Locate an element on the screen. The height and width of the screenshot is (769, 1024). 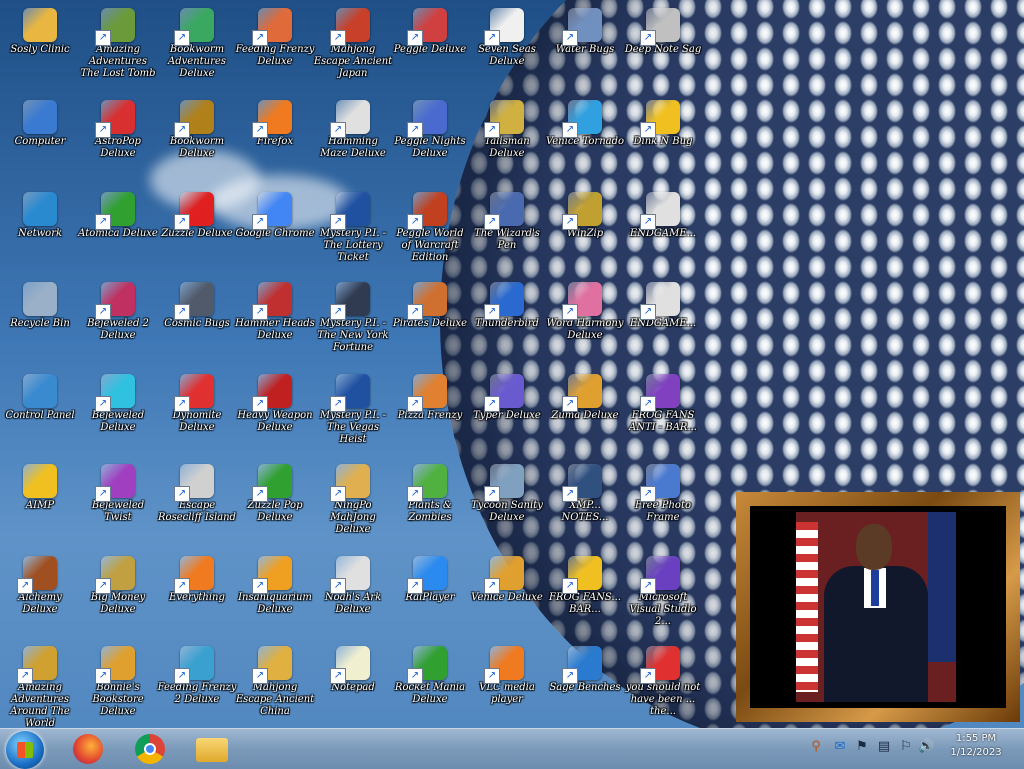
desktop-icon-label: Zuzzle Deluxe is located at coordinates (197, 233).